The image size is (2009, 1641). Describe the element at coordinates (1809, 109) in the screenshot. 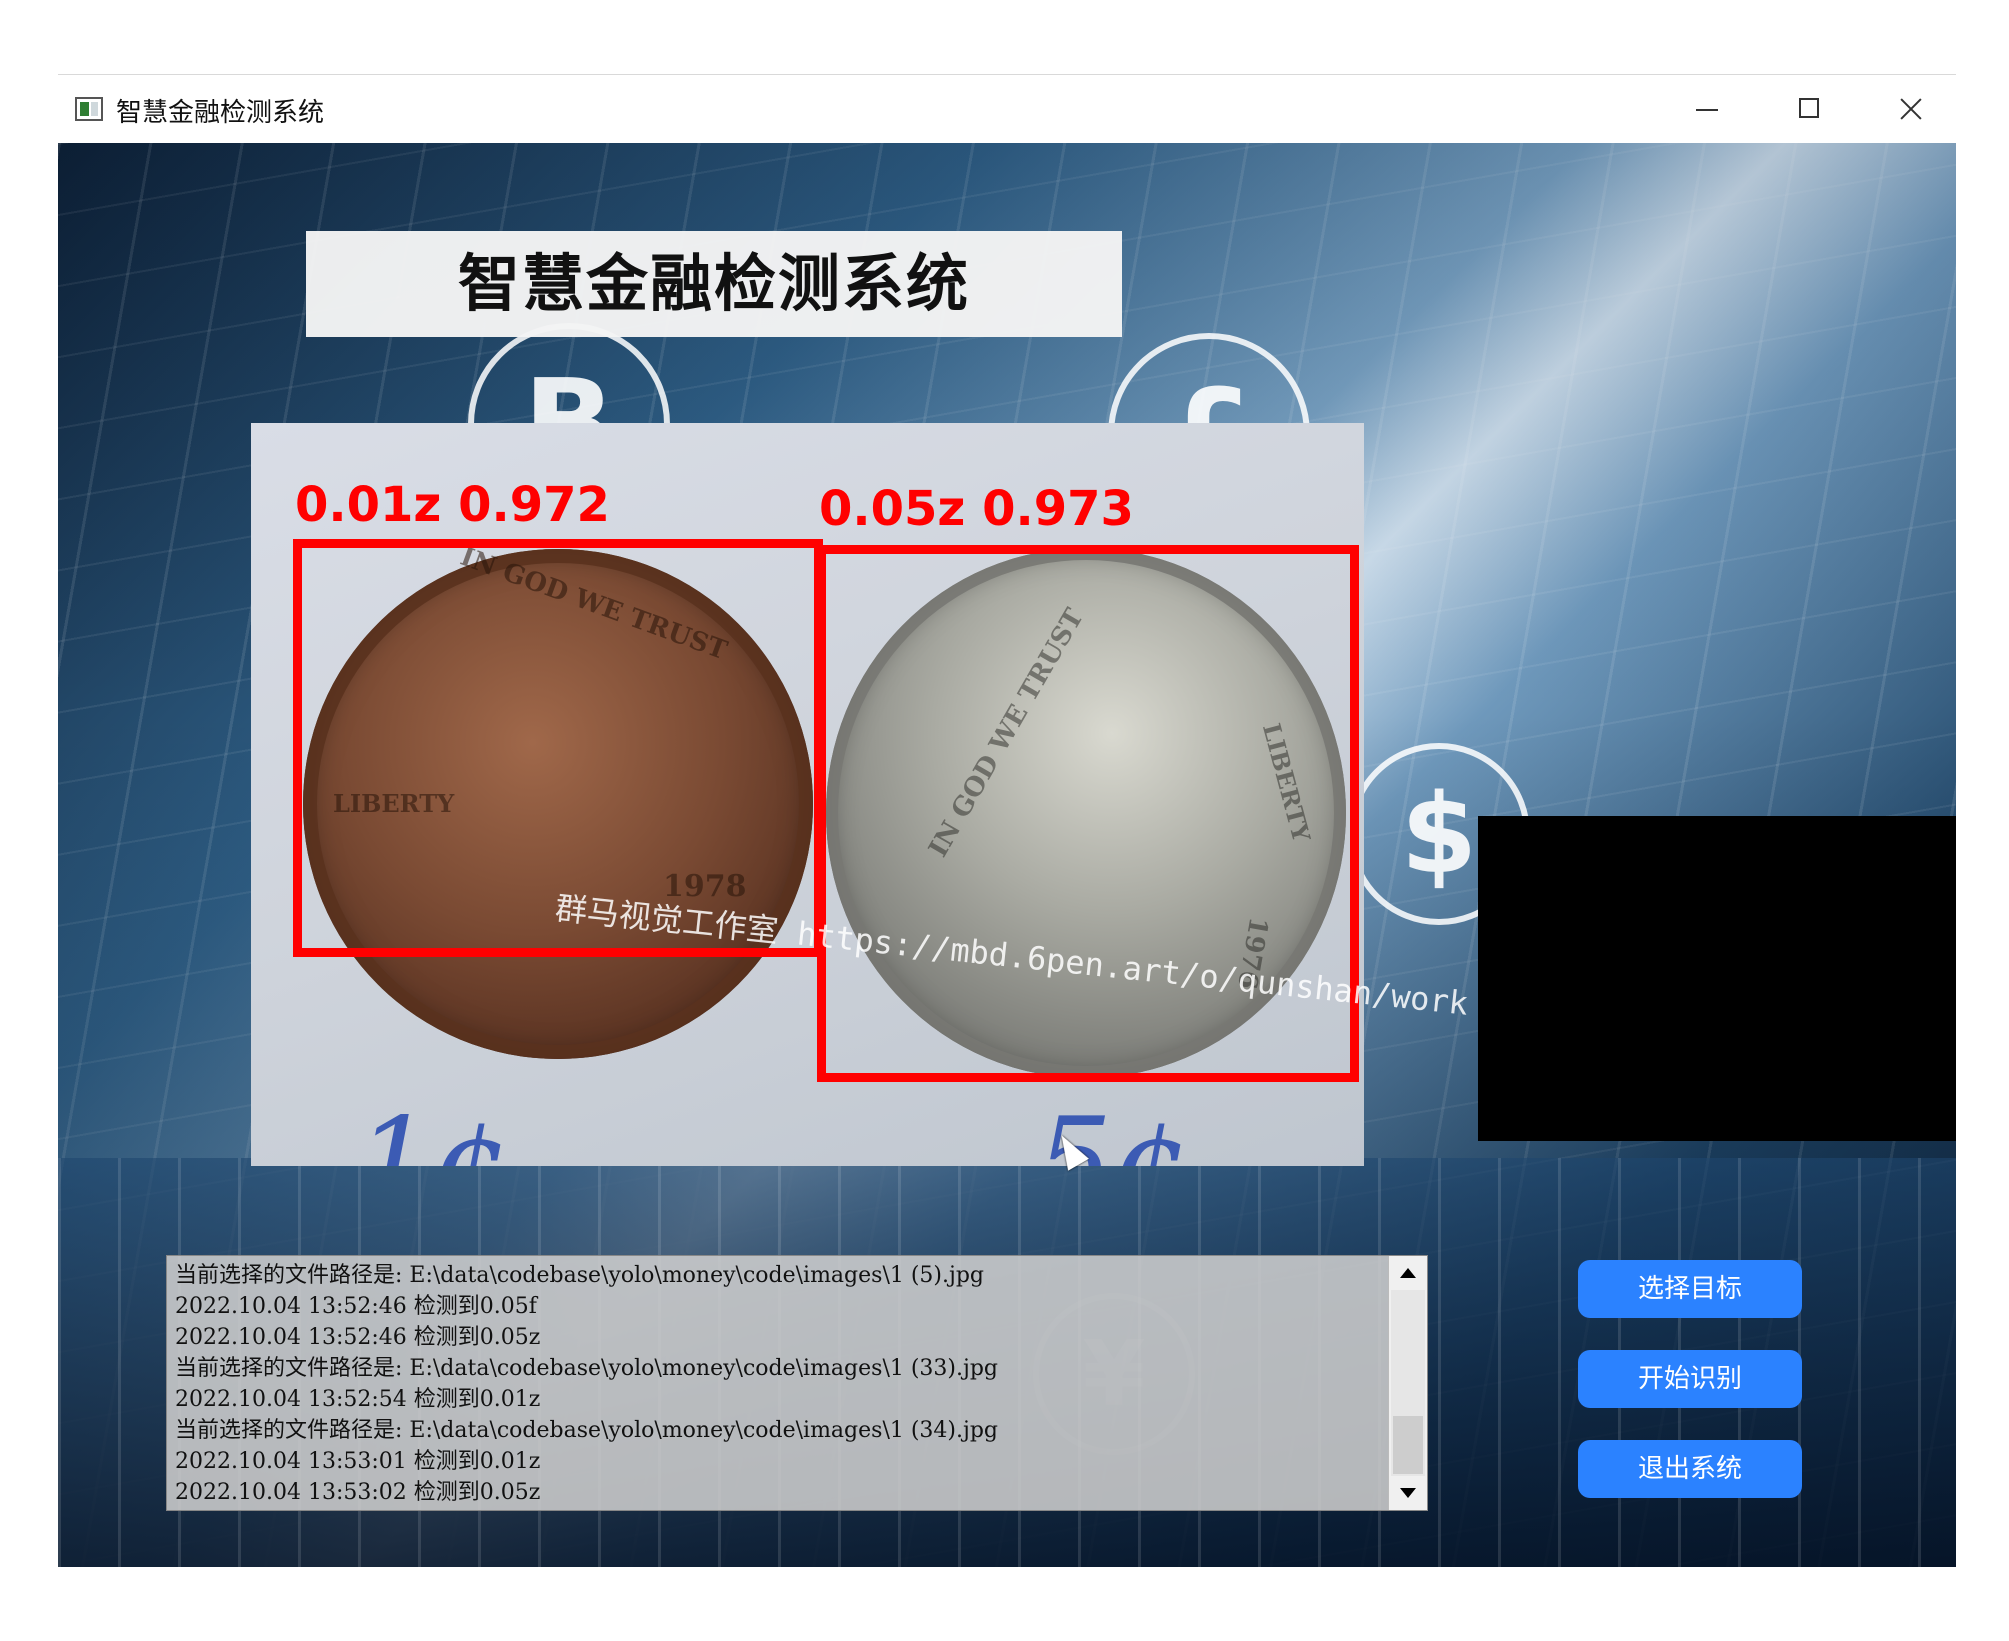

I see `maximize-icon` at that location.